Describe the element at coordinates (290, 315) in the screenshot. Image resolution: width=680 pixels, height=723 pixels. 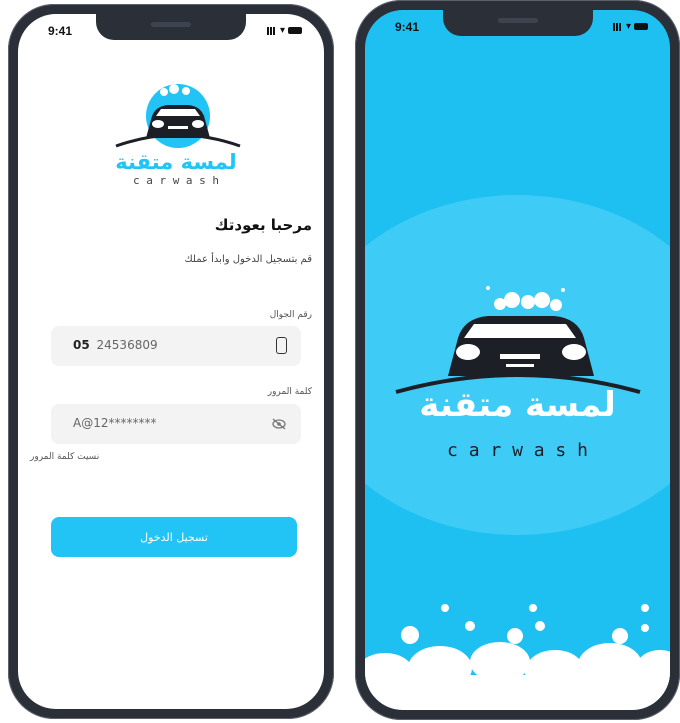
I see `phone-label: رقم الجوال` at that location.